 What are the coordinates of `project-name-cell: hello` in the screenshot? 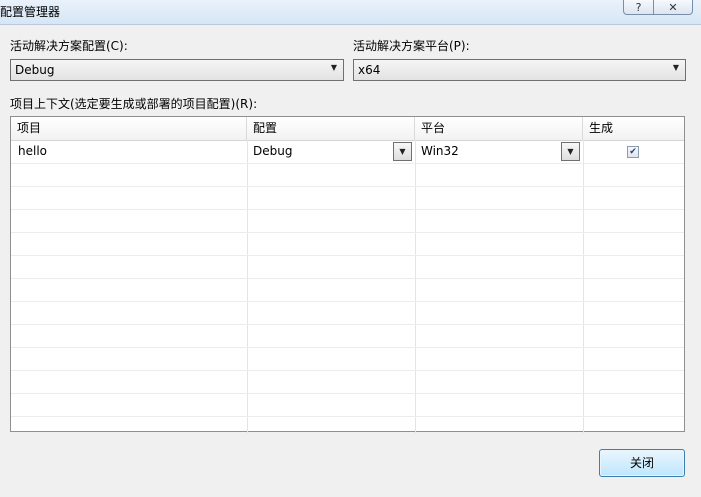 It's located at (32, 151).